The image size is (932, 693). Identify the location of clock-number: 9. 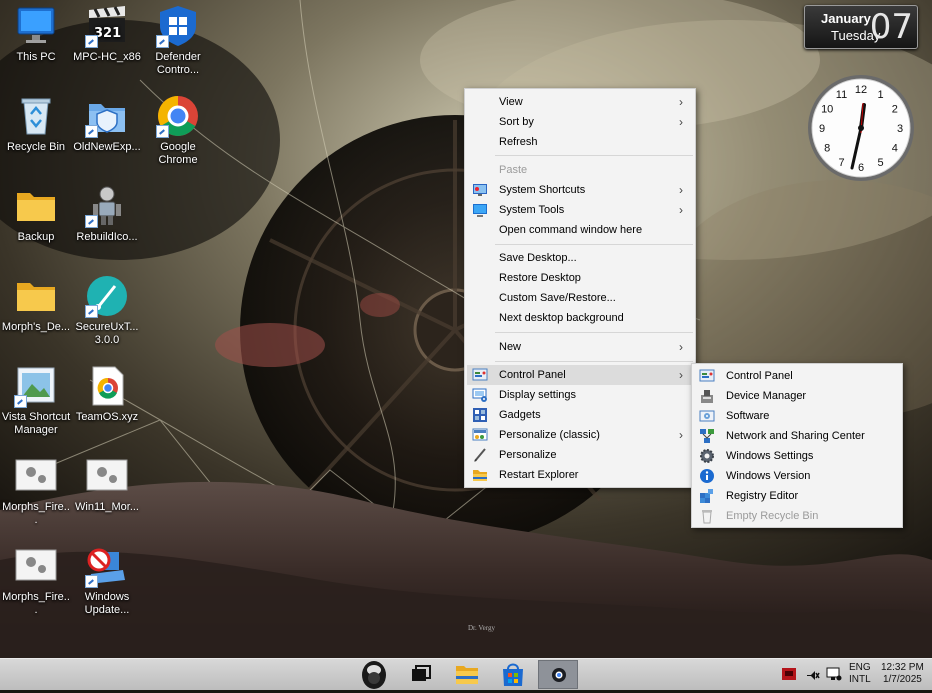
(822, 129).